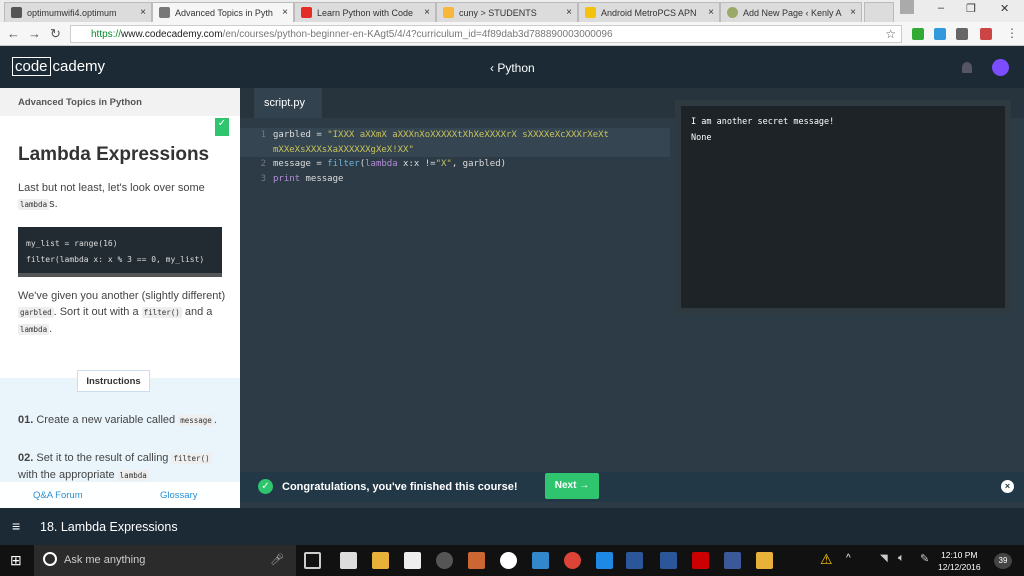 The width and height of the screenshot is (1024, 576). I want to click on text: s., so click(53, 204).